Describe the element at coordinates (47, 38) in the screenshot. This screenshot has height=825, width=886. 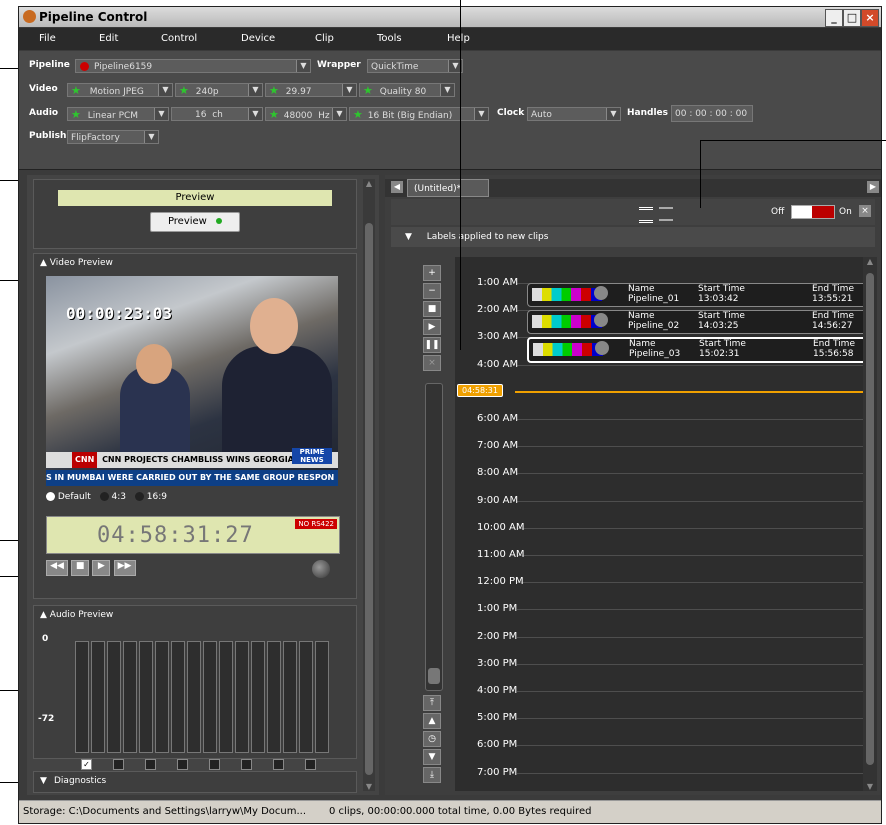
I see `menu-file: File` at that location.